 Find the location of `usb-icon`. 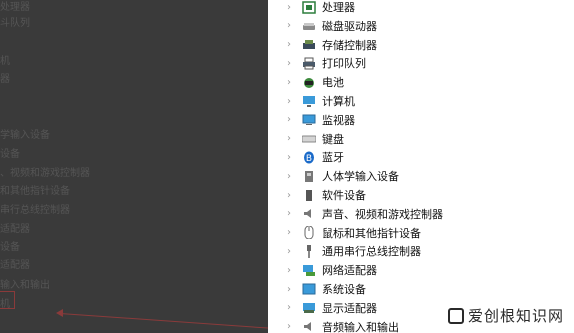

usb-icon is located at coordinates (309, 251).